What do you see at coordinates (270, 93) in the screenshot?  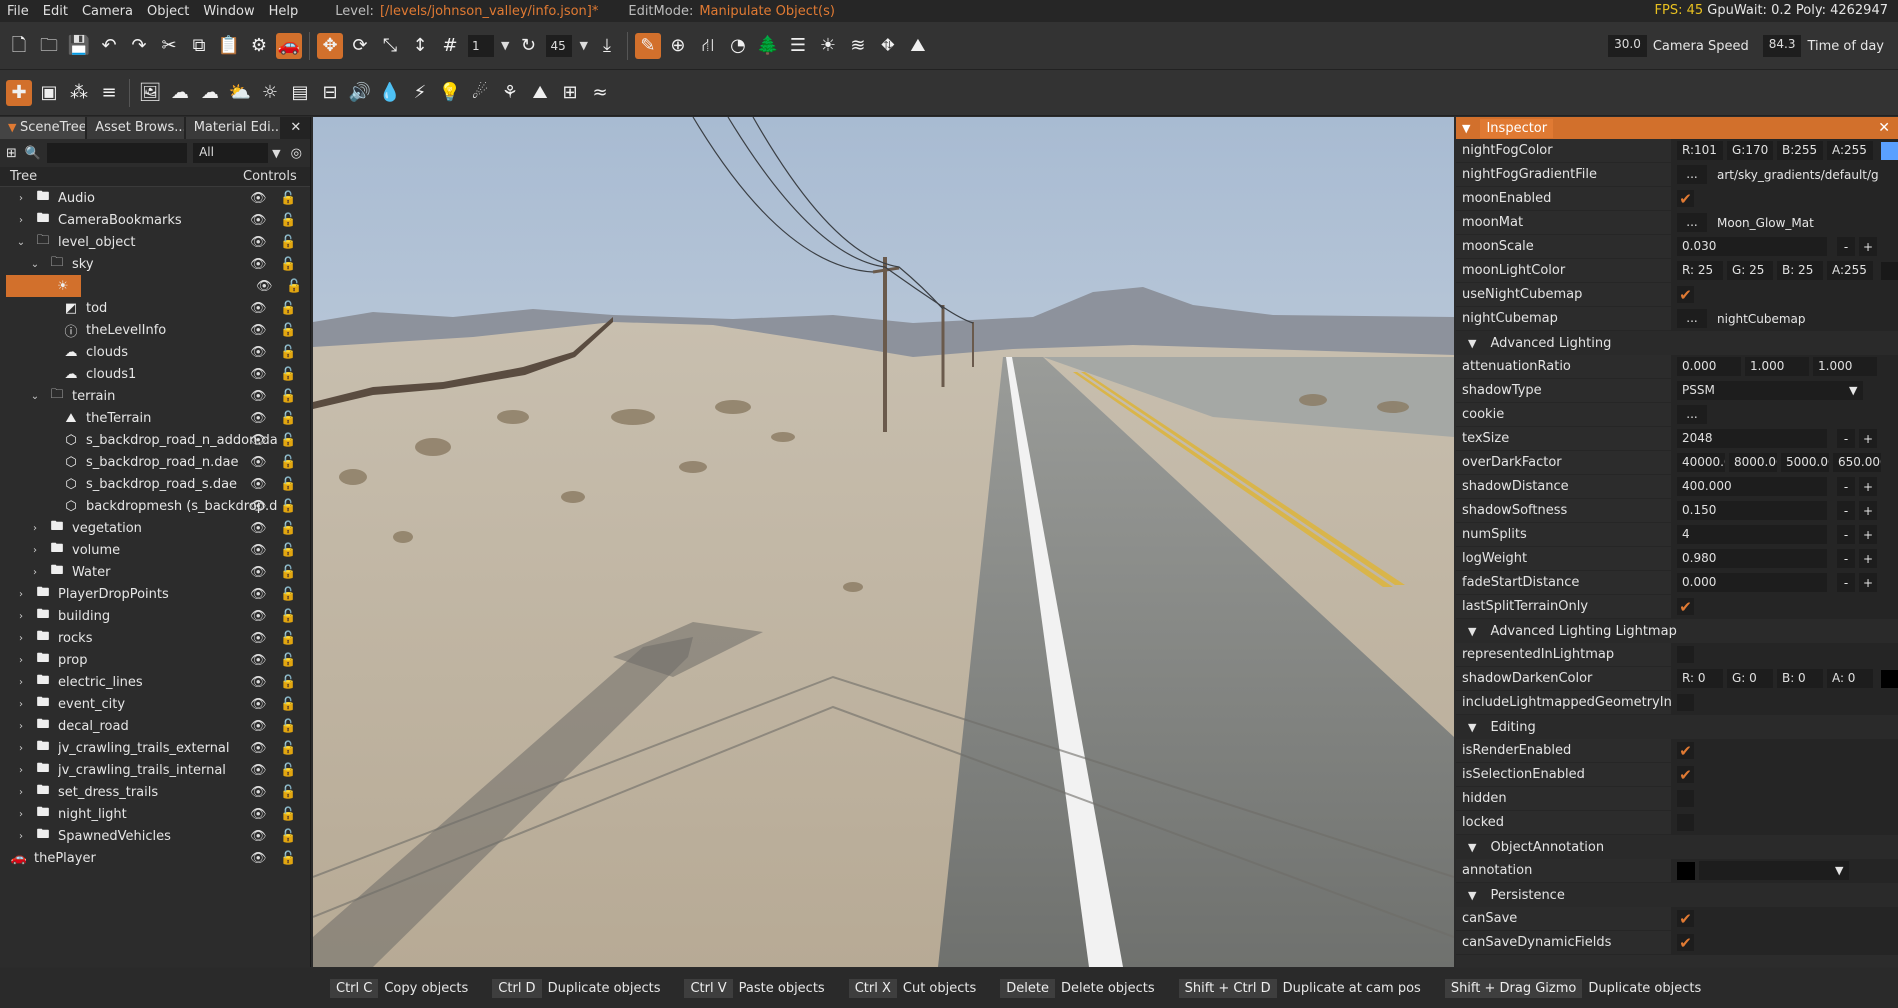 I see `sun-icon: ☼` at bounding box center [270, 93].